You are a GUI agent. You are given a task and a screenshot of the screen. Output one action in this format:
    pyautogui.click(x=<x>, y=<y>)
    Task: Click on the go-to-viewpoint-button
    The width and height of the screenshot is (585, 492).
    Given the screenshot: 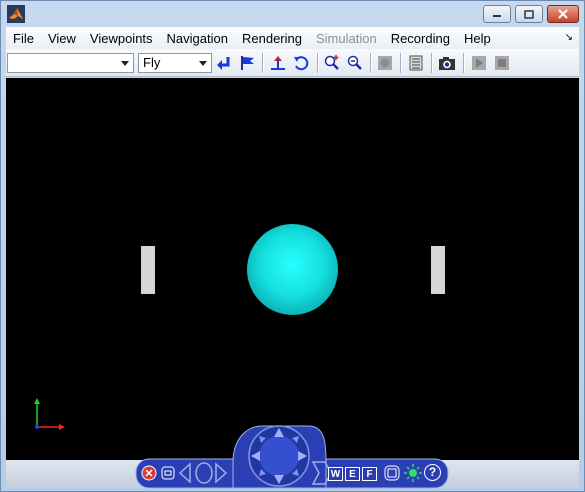 What is the action you would take?
    pyautogui.click(x=224, y=63)
    